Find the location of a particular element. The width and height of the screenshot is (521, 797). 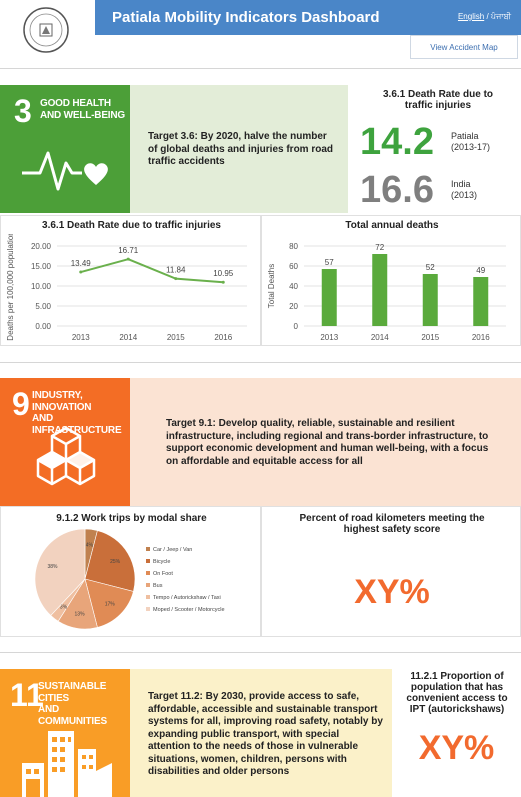

legend-label: Tempo / Autorickshaw / Taxi is located at coordinates (187, 598).